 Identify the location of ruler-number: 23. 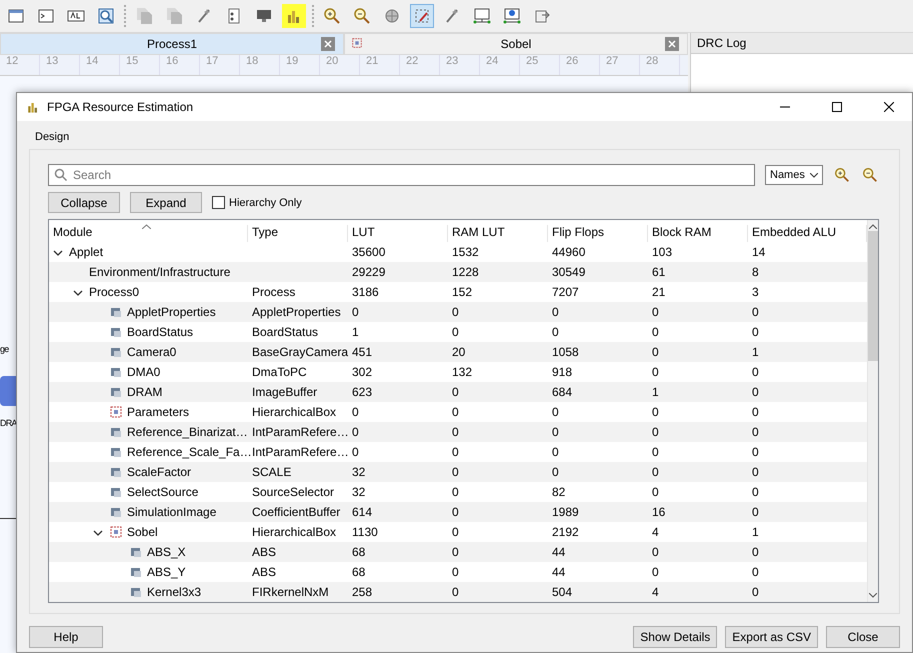
(460, 65).